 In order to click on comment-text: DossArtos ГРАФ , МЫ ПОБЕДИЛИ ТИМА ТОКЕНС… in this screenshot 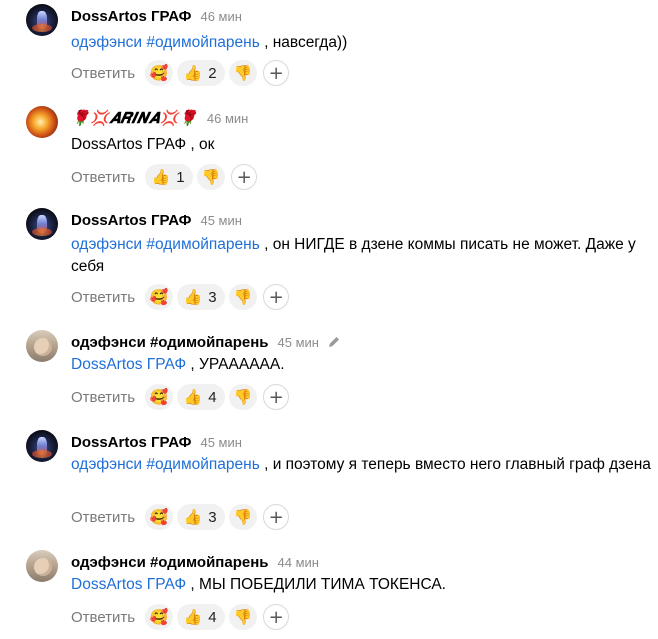, I will do `click(363, 585)`.